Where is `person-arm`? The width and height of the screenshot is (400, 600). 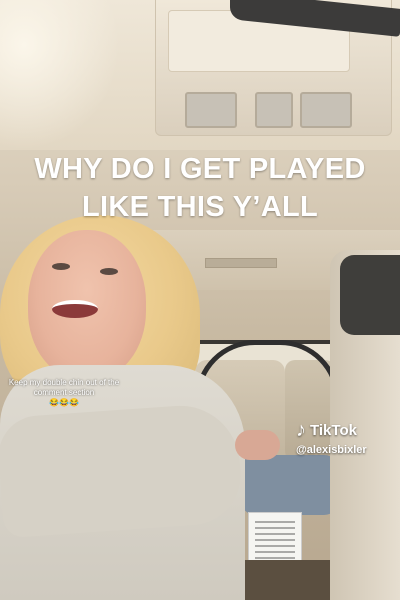
person-arm is located at coordinates (122, 470).